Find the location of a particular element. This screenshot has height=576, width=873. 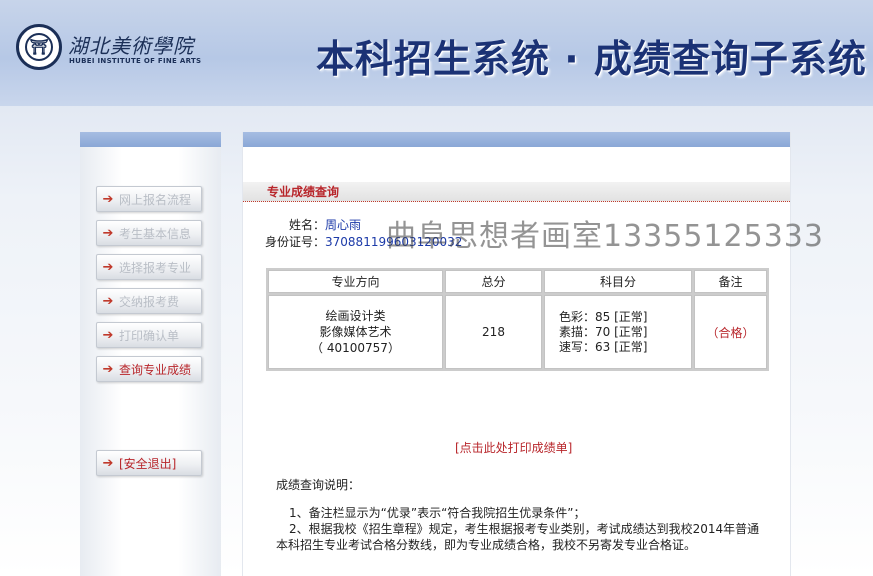

school-logo: ⛩ is located at coordinates (39, 47).